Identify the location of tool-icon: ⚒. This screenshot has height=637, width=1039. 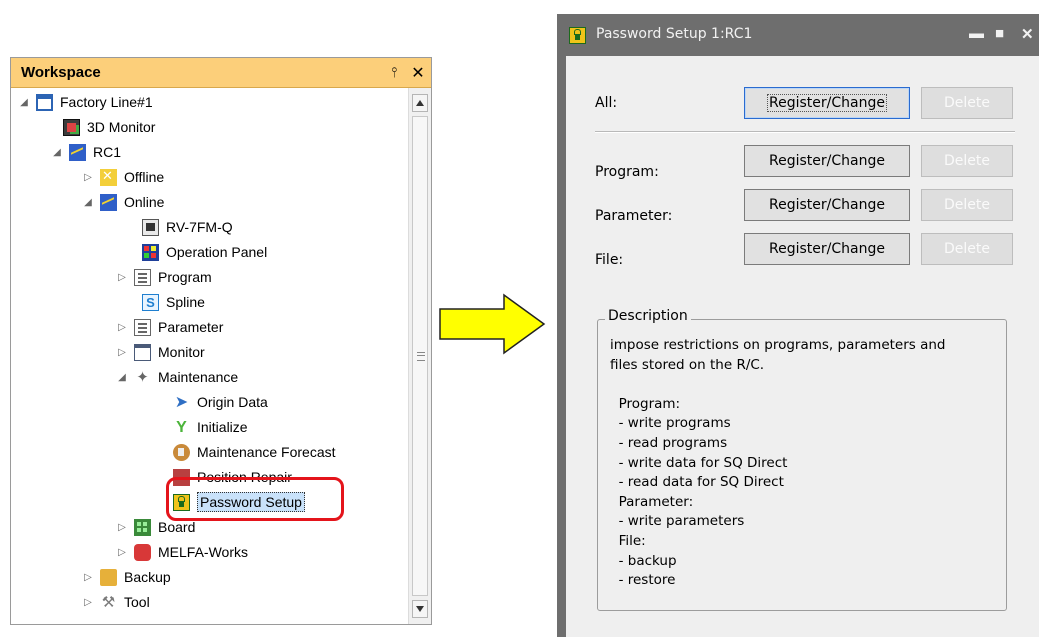
(108, 602).